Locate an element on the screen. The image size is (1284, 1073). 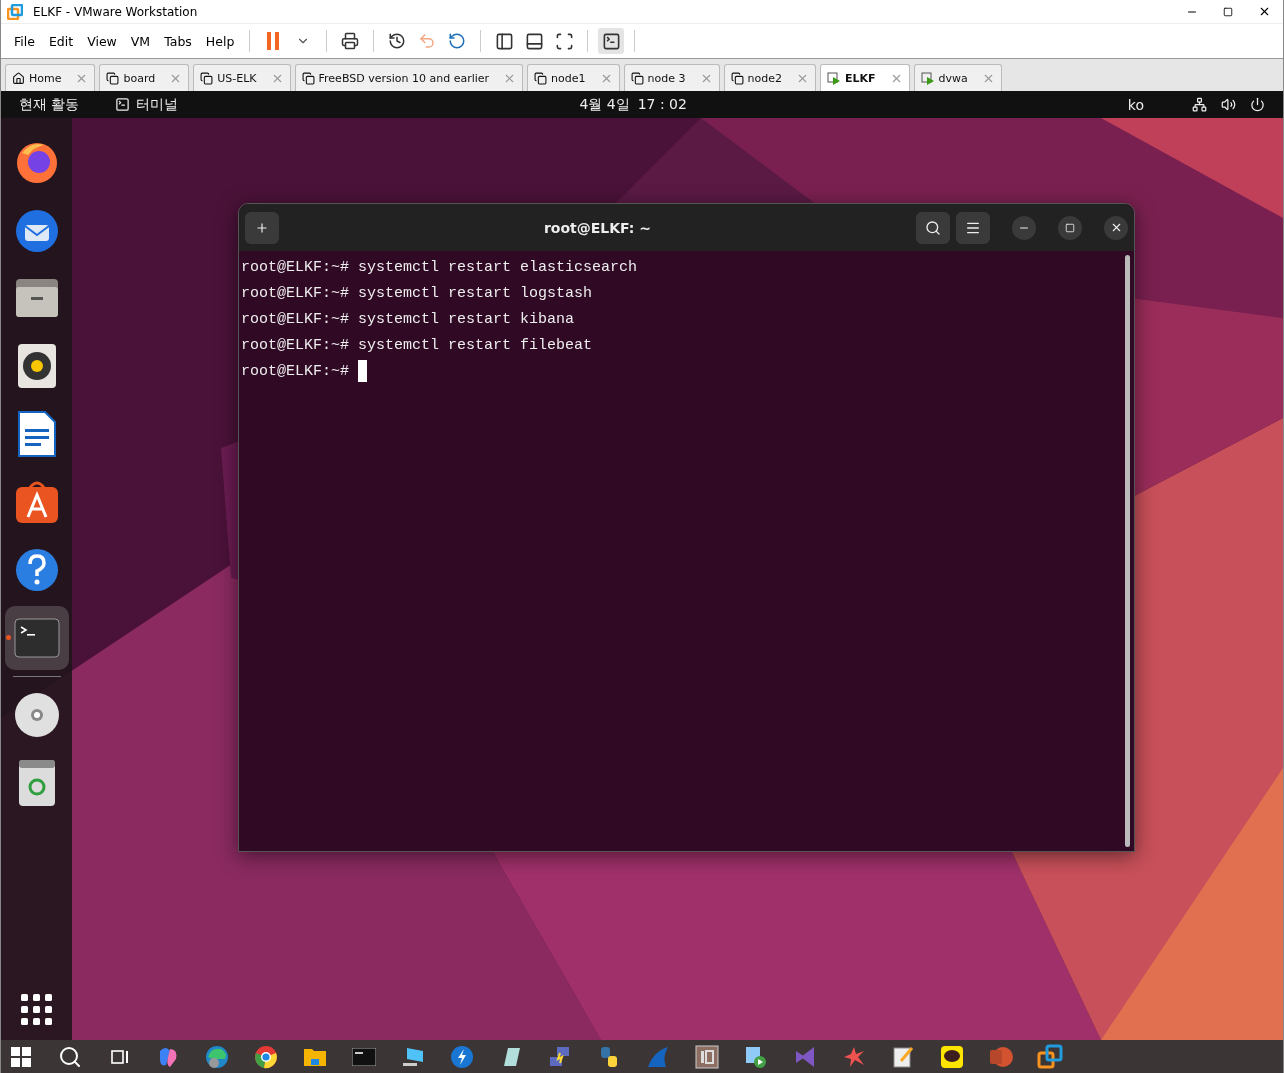
input-method: ko is located at coordinates (1135, 104).